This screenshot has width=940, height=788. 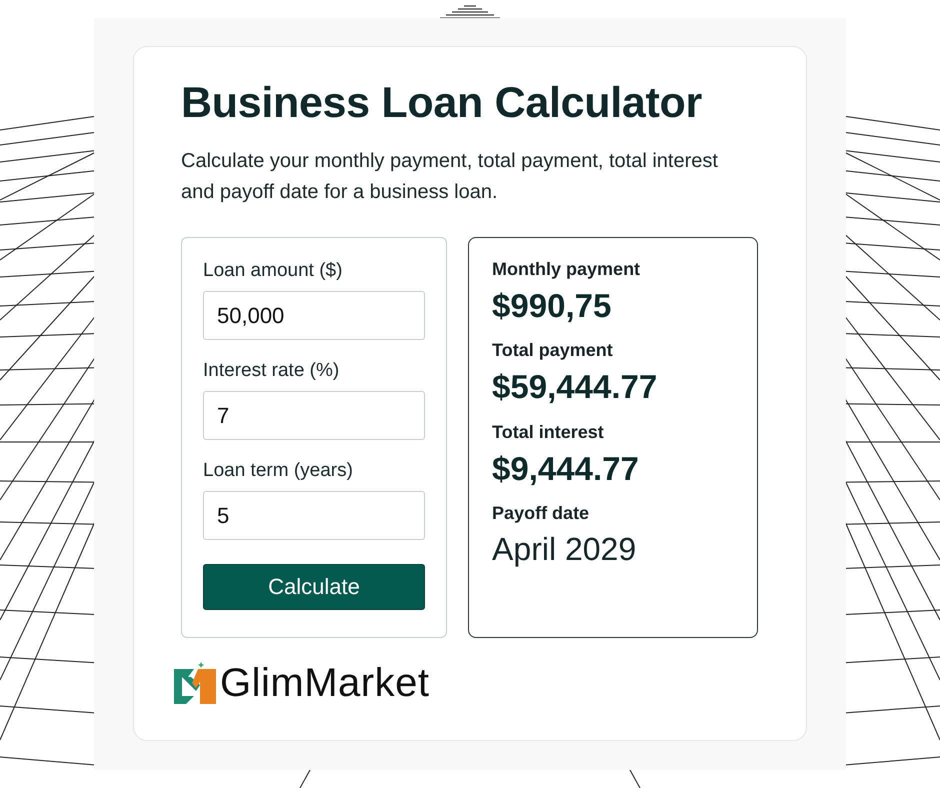 I want to click on result-value: $990,75, so click(x=552, y=306).